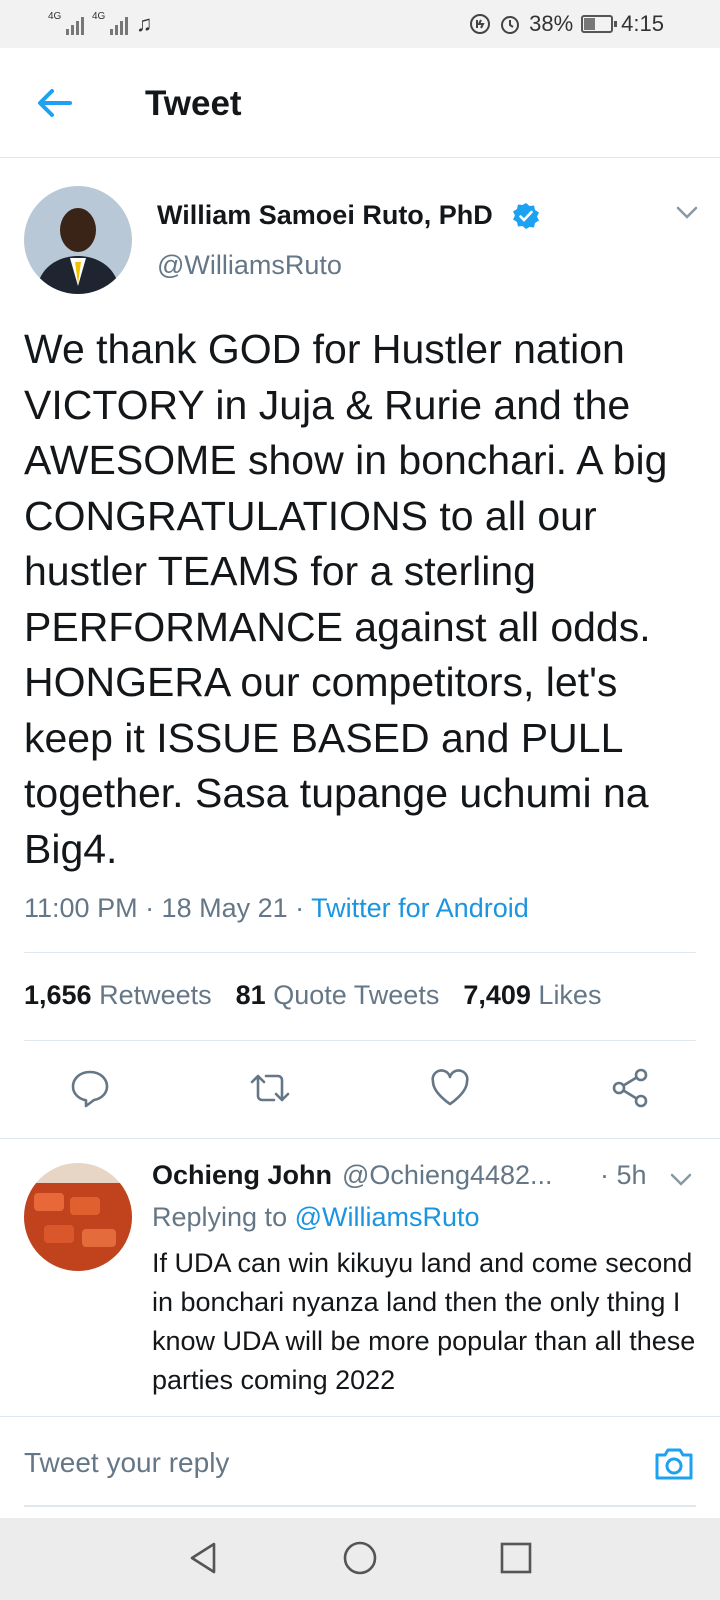 This screenshot has width=720, height=1600. Describe the element at coordinates (249, 265) in the screenshot. I see `author-handle: @WilliamsRuto` at that location.